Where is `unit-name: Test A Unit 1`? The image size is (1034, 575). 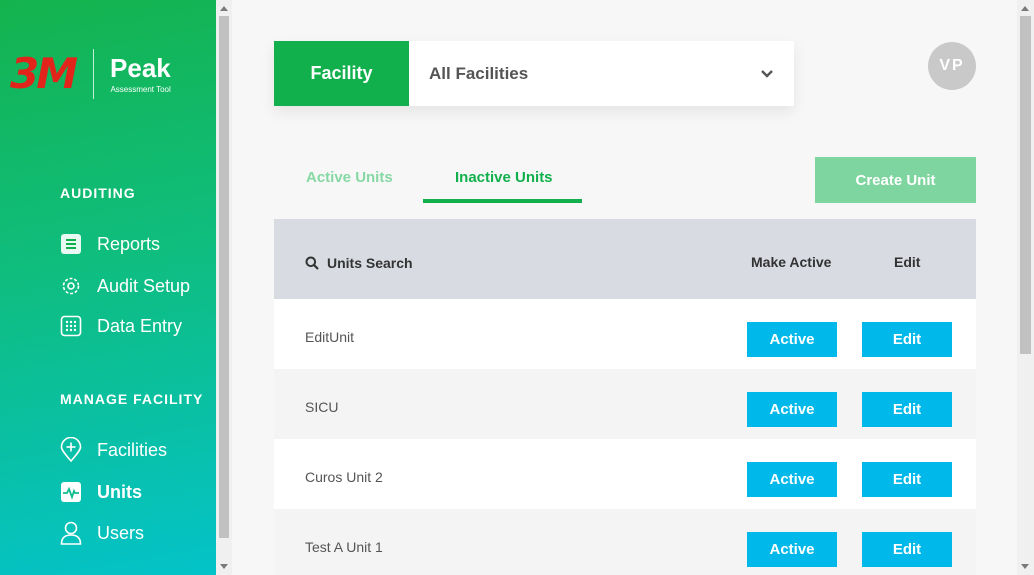 unit-name: Test A Unit 1 is located at coordinates (344, 547).